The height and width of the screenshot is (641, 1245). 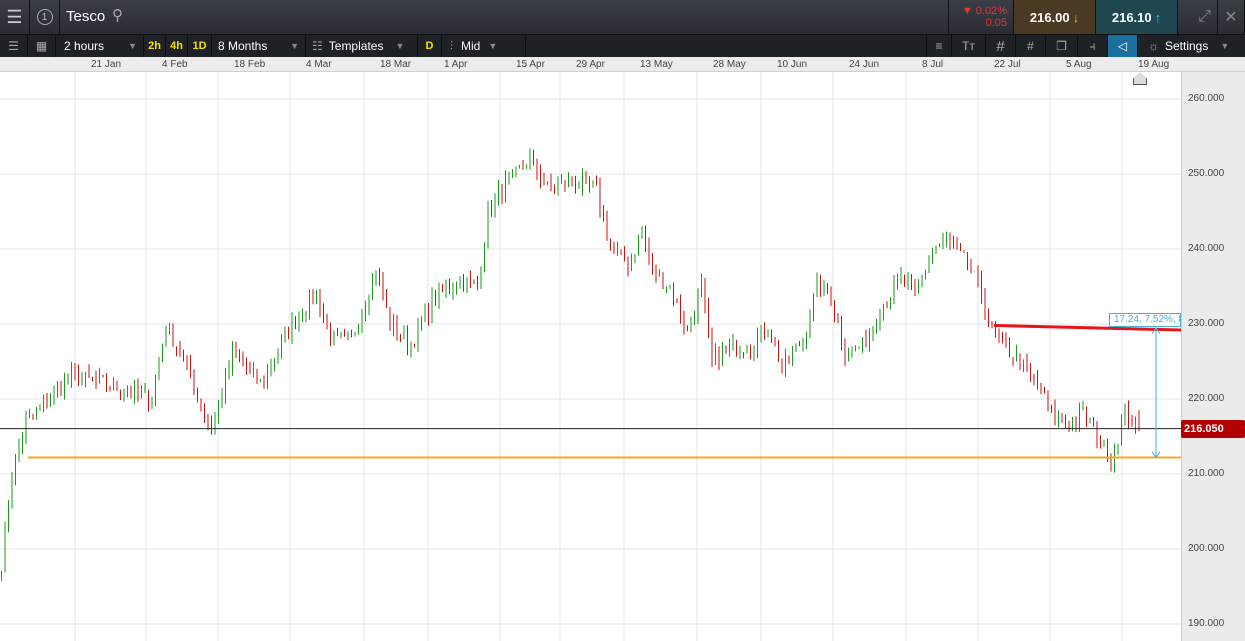 What do you see at coordinates (590, 64) in the screenshot?
I see `x-tick-label: 29 Apr` at bounding box center [590, 64].